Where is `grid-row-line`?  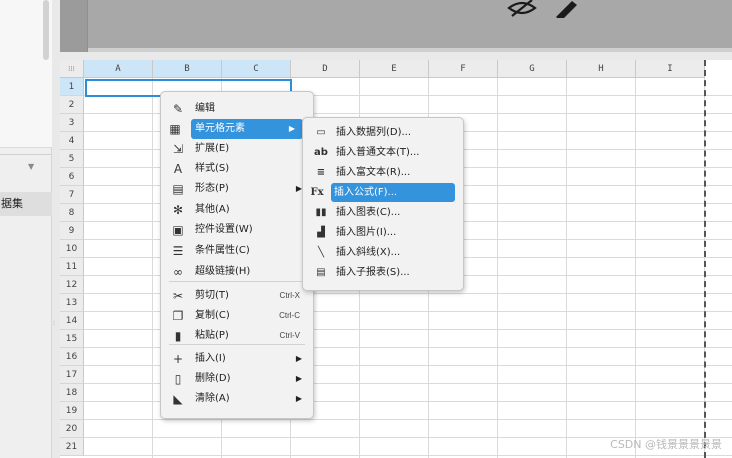 grid-row-line is located at coordinates (408, 419).